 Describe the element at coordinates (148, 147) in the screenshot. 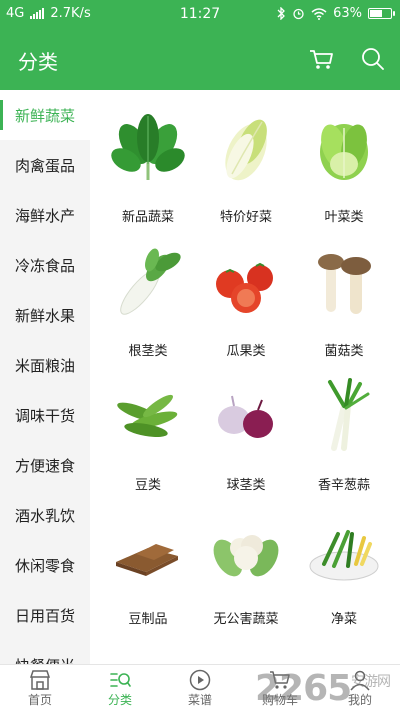

I see `spinach-image` at that location.